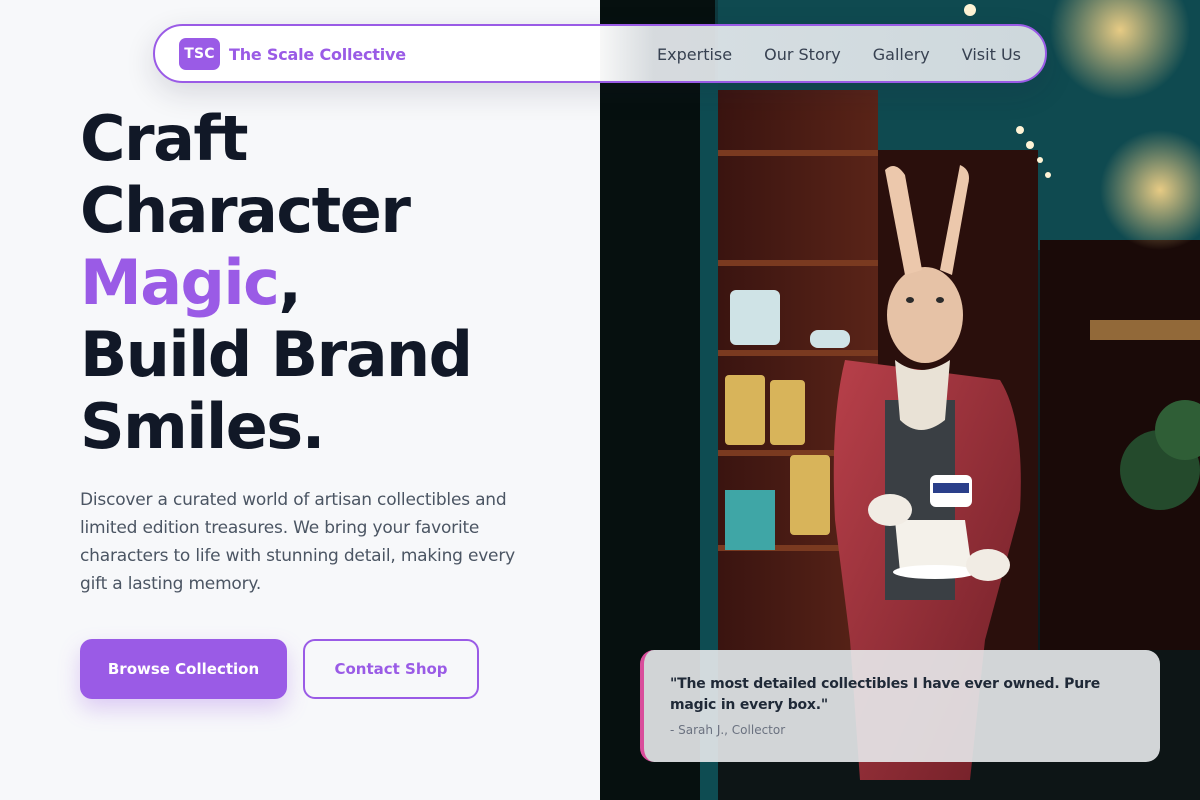 This screenshot has height=800, width=1200. I want to click on headline-line-5: Smiles., so click(202, 426).